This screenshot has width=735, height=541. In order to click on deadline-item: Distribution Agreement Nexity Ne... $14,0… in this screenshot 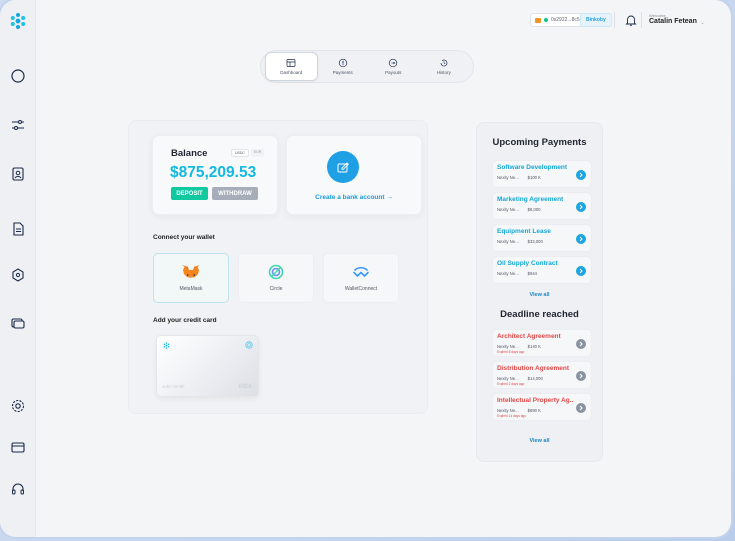, I will do `click(542, 375)`.